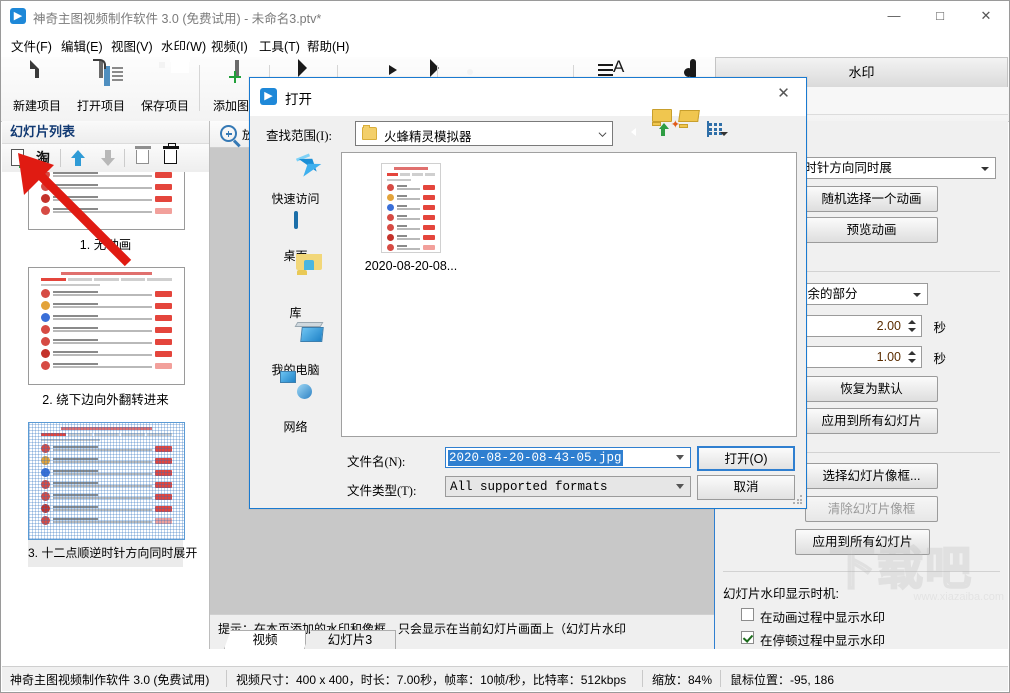  Describe the element at coordinates (783, 94) in the screenshot. I see `dialog-close-button: ✕` at that location.